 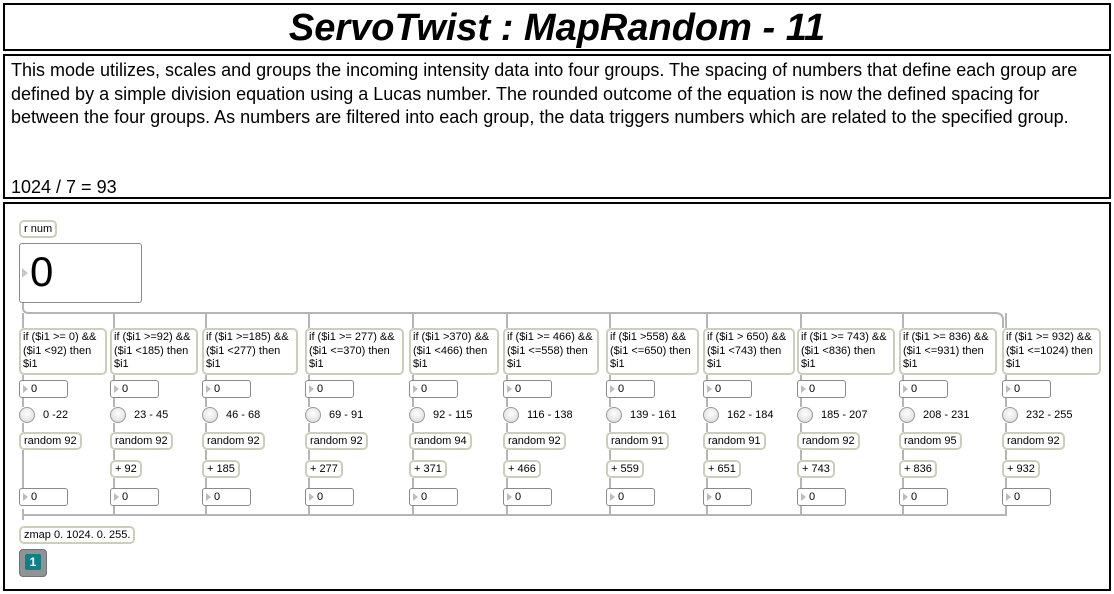 I want to click on condition-object-10: if ($i1 >= 836) && ($i1 <=931) then $i1, so click(x=948, y=351).